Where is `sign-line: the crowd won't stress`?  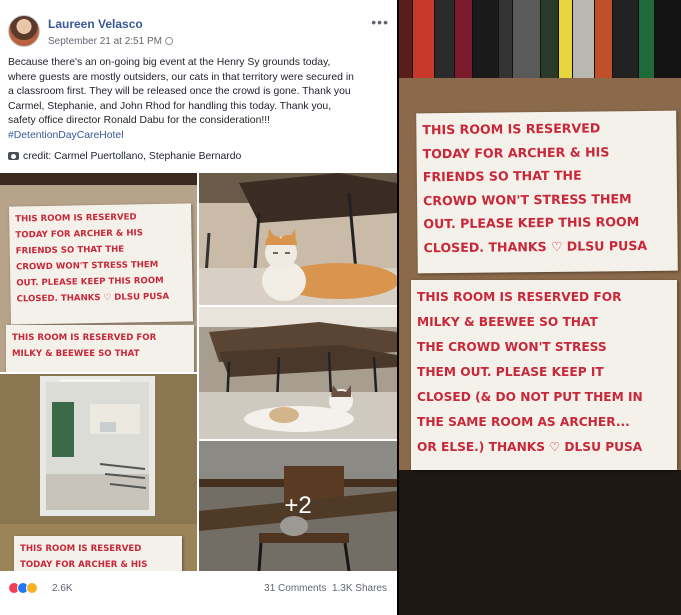 sign-line: the crowd won't stress is located at coordinates (512, 347).